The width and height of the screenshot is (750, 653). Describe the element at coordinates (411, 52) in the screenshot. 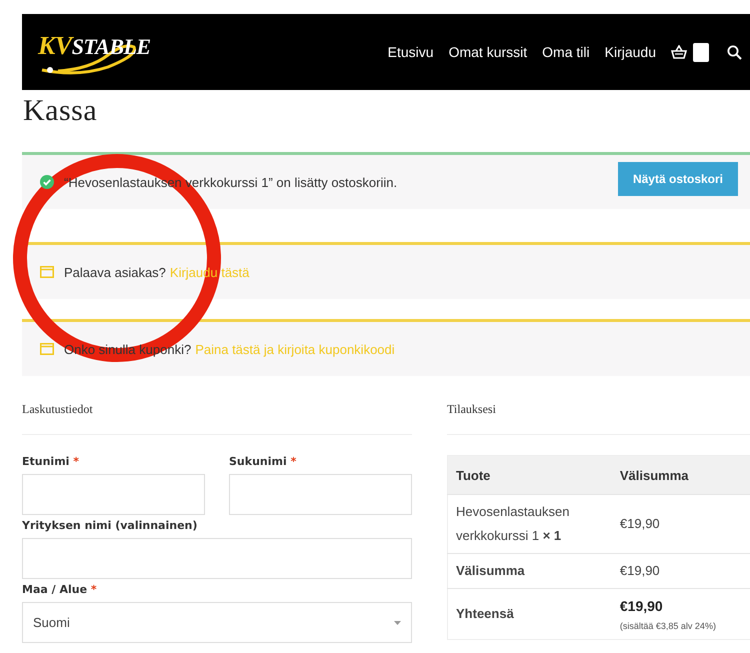

I see `nav-link: Etusivu` at that location.